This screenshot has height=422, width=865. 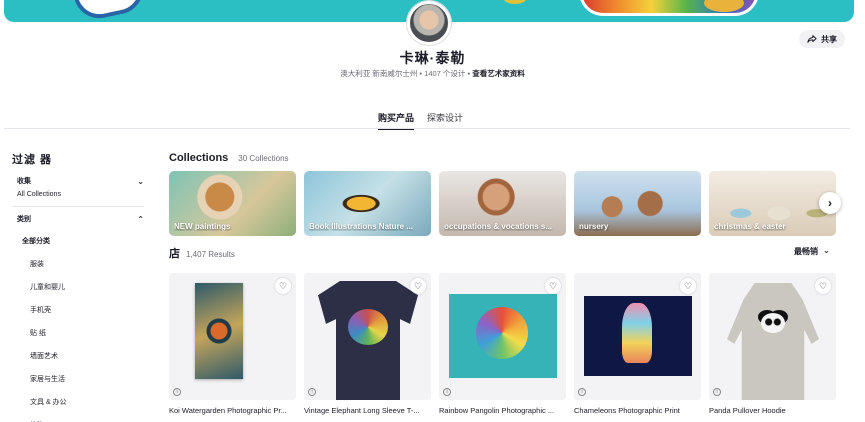 What do you see at coordinates (78, 219) in the screenshot?
I see `filter-group-category: 类别 ⌃` at bounding box center [78, 219].